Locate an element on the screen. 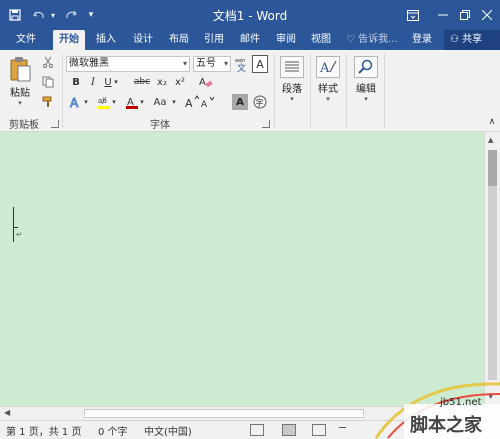  styles-icon: A is located at coordinates (328, 67).